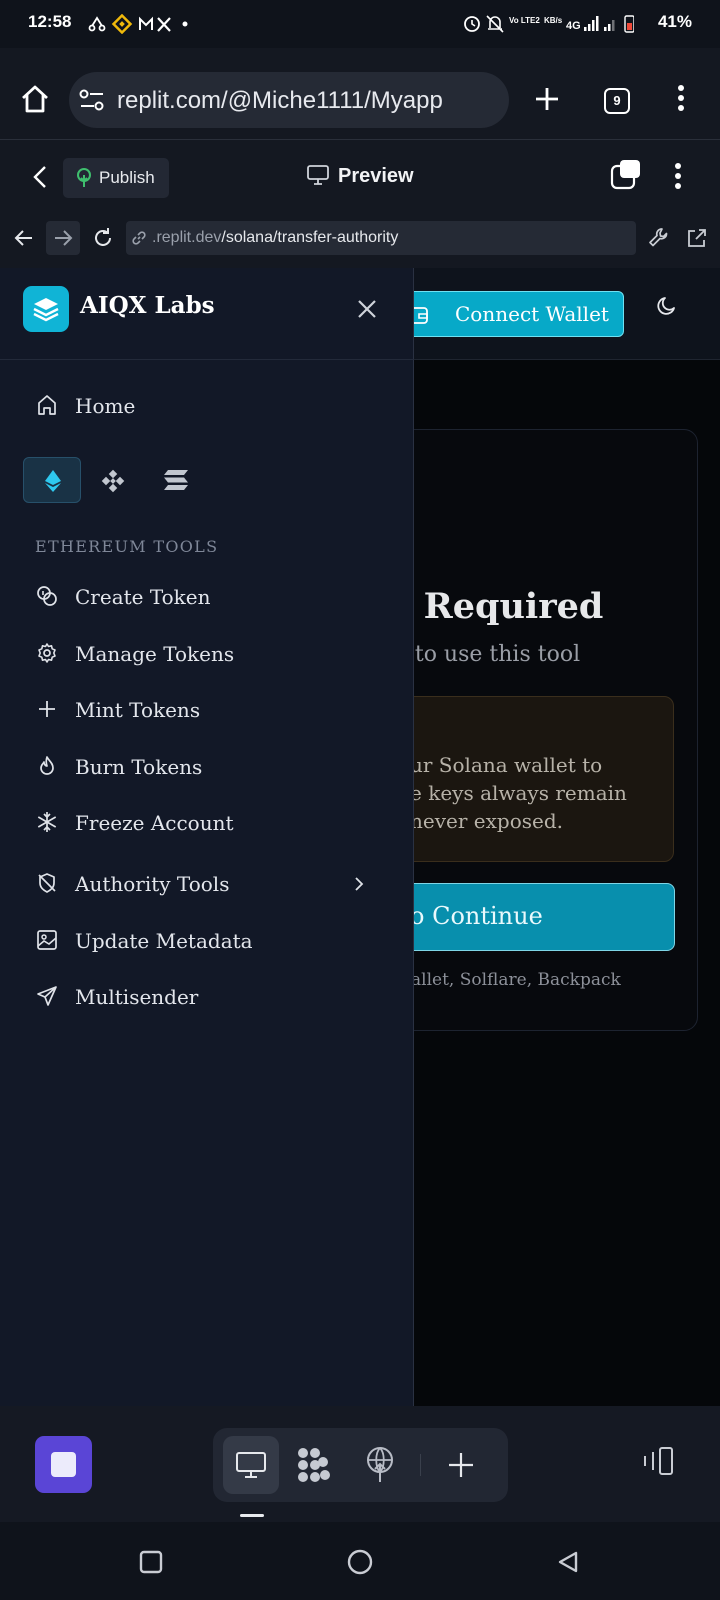  Describe the element at coordinates (212, 596) in the screenshot. I see `sidebar-item-create-token: Create Token` at that location.